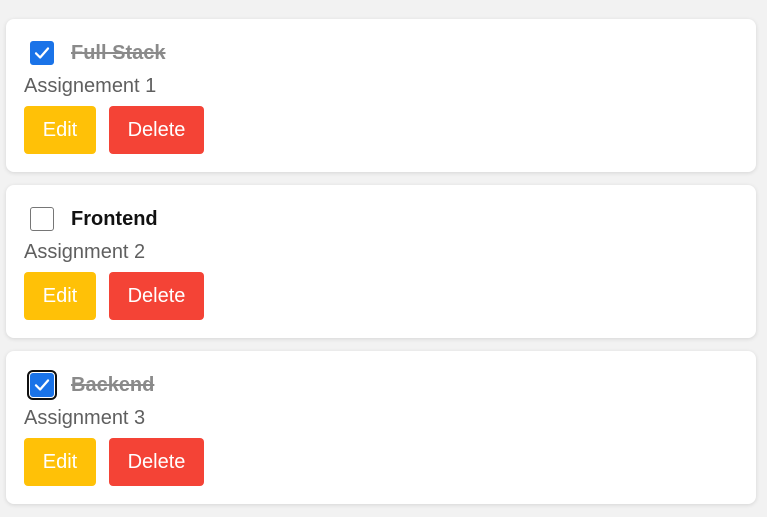  What do you see at coordinates (118, 52) in the screenshot?
I see `task-title: Full Stack` at bounding box center [118, 52].